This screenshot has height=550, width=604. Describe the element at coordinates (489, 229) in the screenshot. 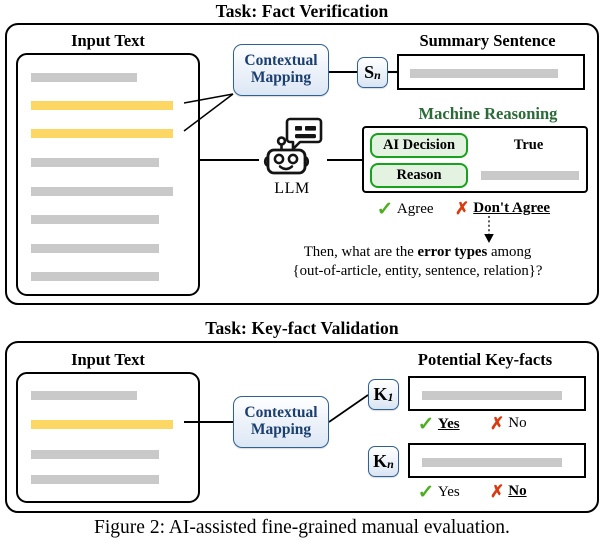

I see `dotted-arrow-icon` at that location.